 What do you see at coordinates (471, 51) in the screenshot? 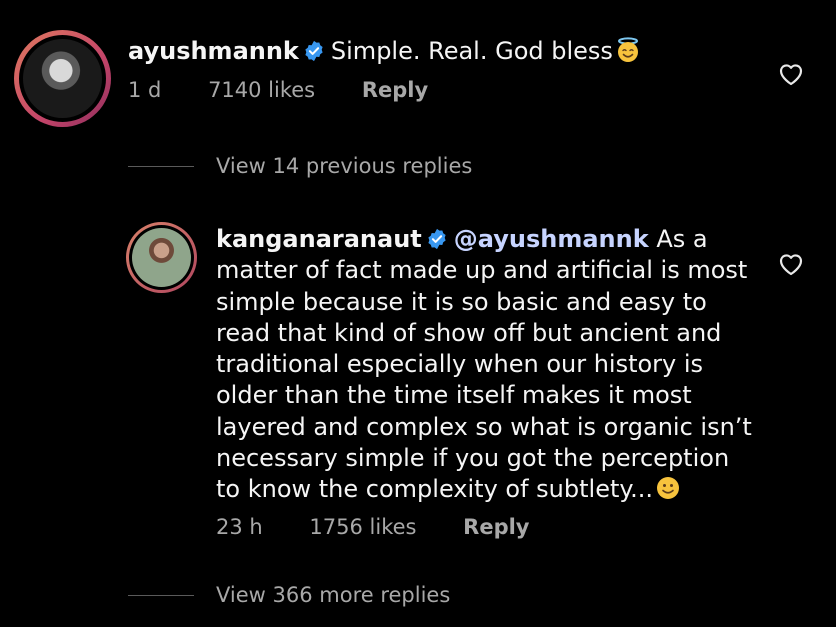
I see `comment-1-text: Simple. Real. God bless` at bounding box center [471, 51].